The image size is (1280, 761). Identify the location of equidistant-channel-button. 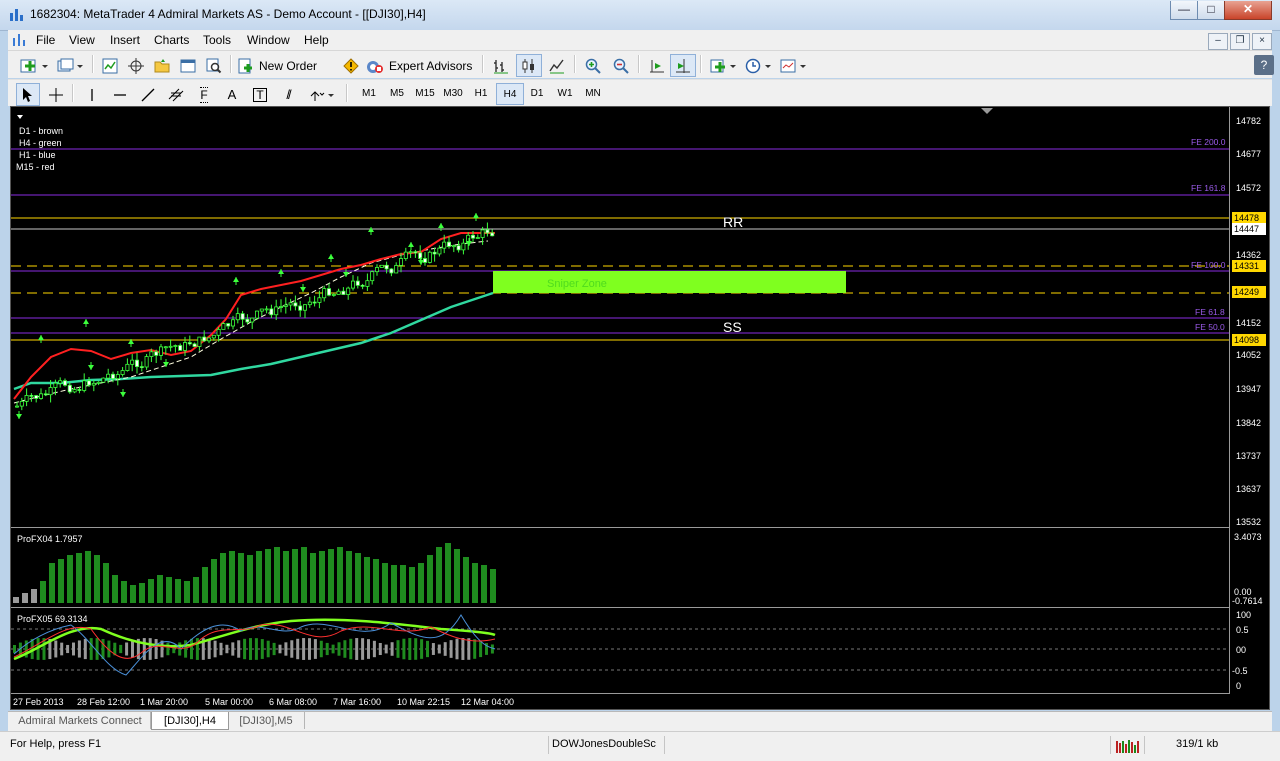
(176, 94).